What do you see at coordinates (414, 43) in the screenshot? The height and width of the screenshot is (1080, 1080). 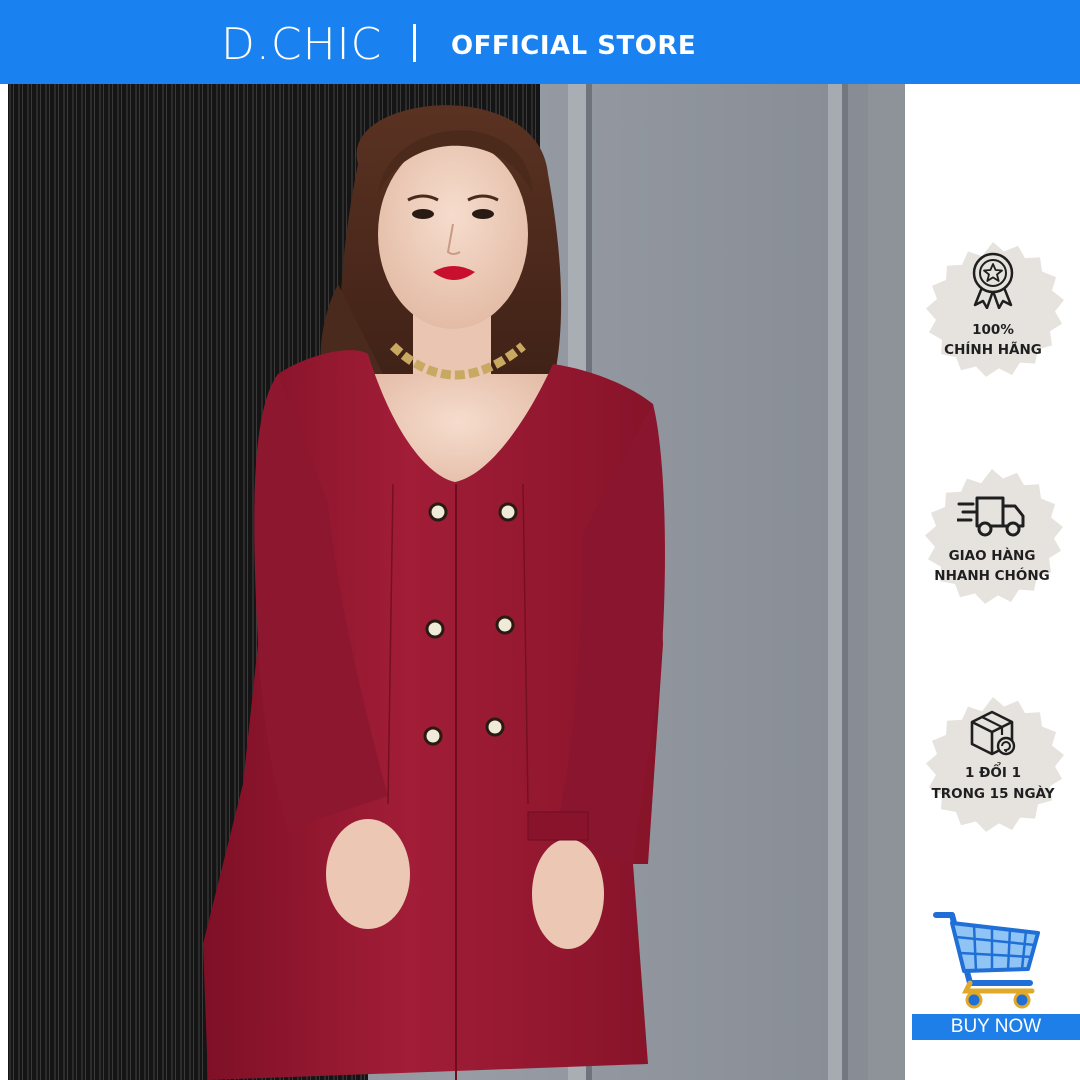 I see `header-divider` at bounding box center [414, 43].